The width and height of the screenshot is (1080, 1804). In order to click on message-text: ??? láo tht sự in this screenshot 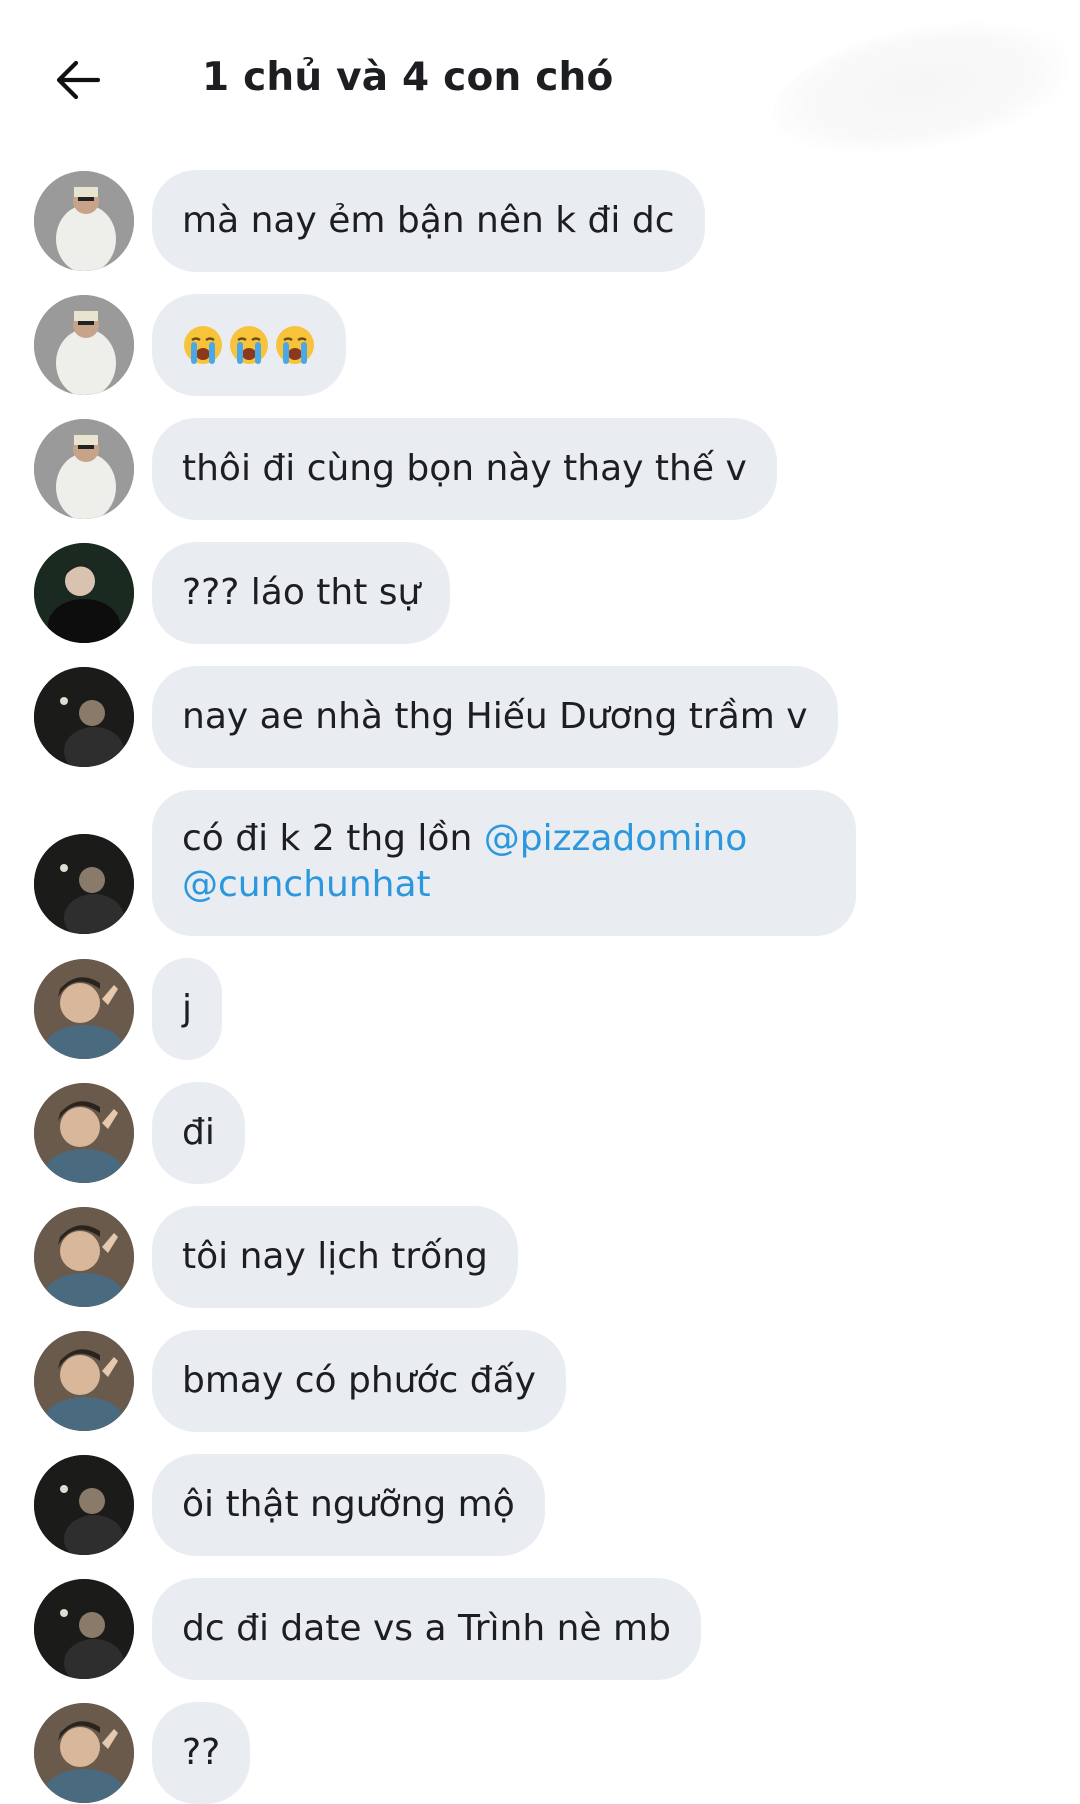, I will do `click(301, 592)`.